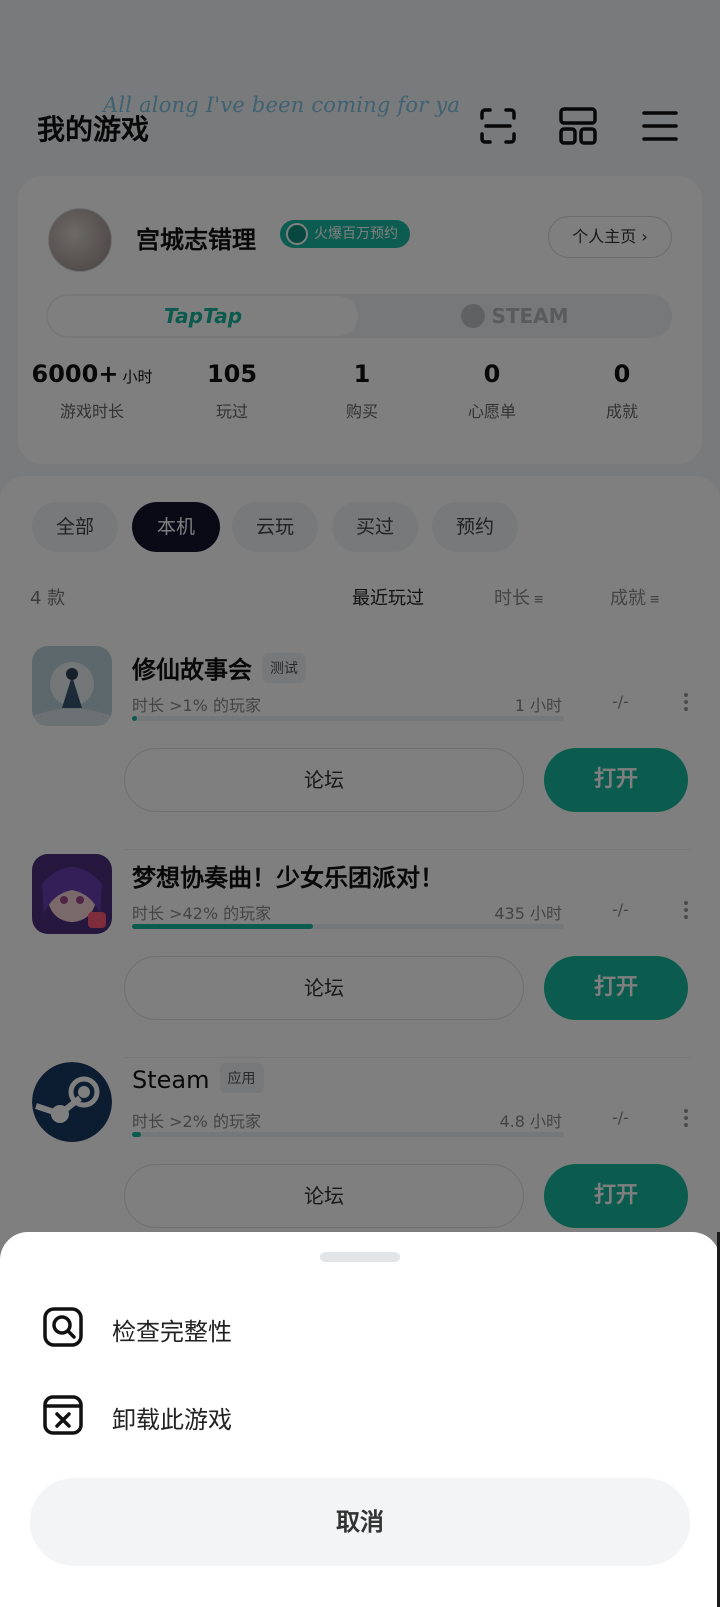  What do you see at coordinates (63, 1415) in the screenshot?
I see `uninstall-icon` at bounding box center [63, 1415].